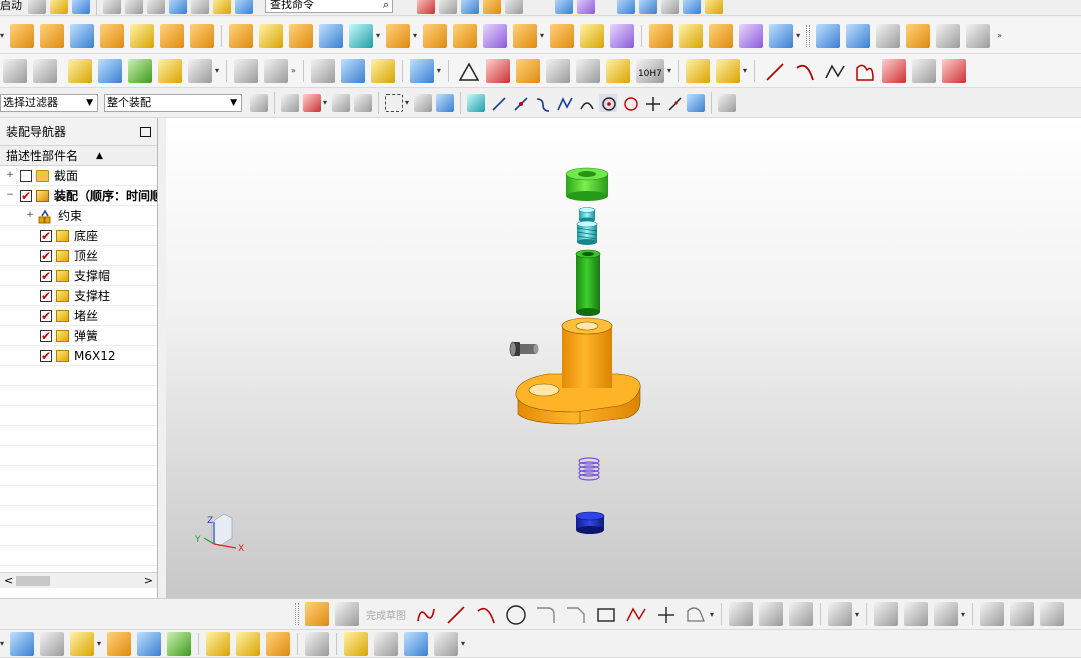 Image resolution: width=1081 pixels, height=658 pixels. Describe the element at coordinates (248, 643) in the screenshot. I see `component-array-icon` at that location.